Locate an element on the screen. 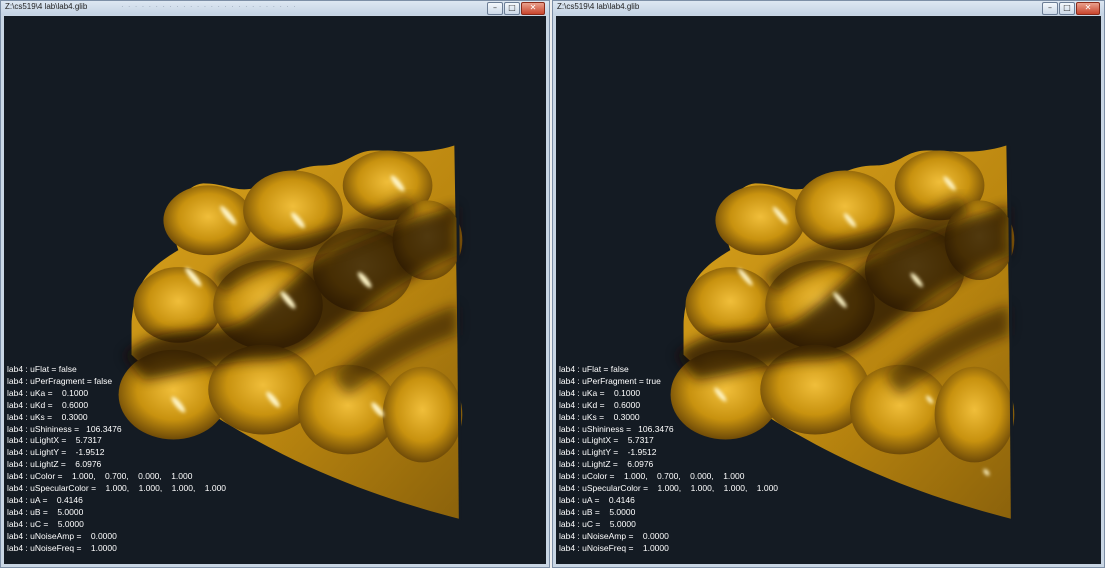 This screenshot has height=568, width=1105. uniform-row: lab4 : uPerFragment = true is located at coordinates (610, 380).